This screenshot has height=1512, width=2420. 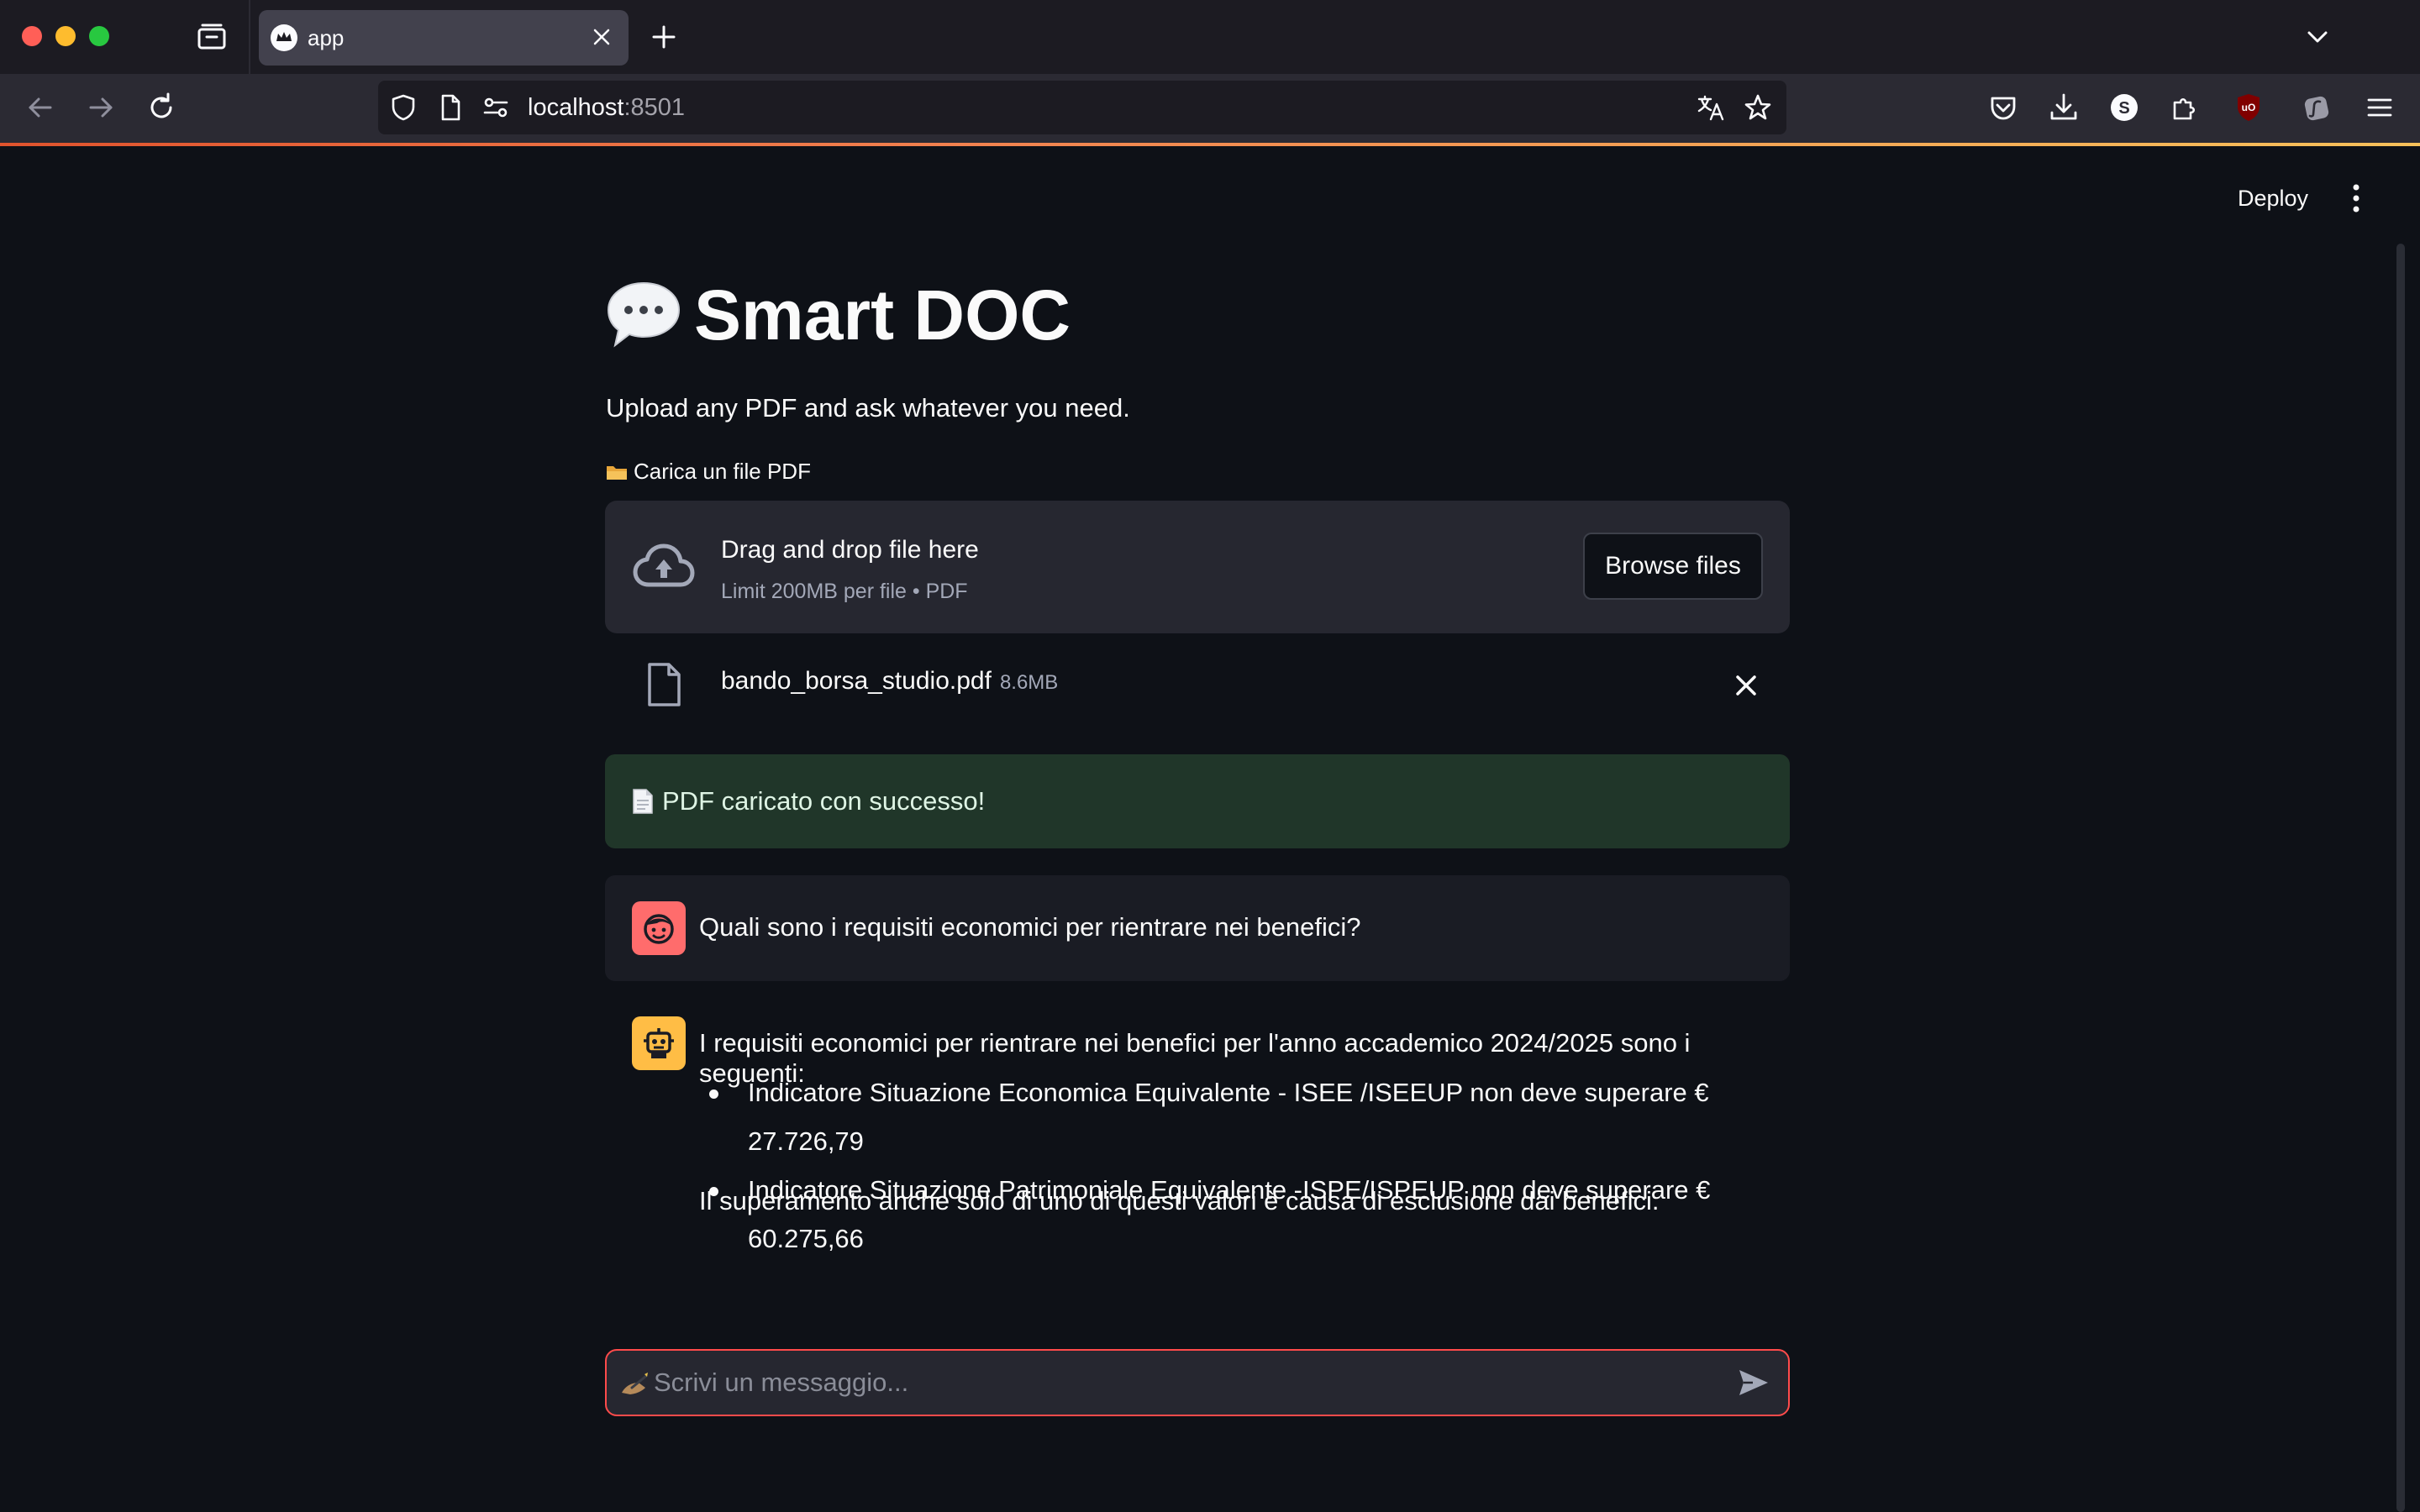 I want to click on browser-tab-active: app, so click(x=444, y=38).